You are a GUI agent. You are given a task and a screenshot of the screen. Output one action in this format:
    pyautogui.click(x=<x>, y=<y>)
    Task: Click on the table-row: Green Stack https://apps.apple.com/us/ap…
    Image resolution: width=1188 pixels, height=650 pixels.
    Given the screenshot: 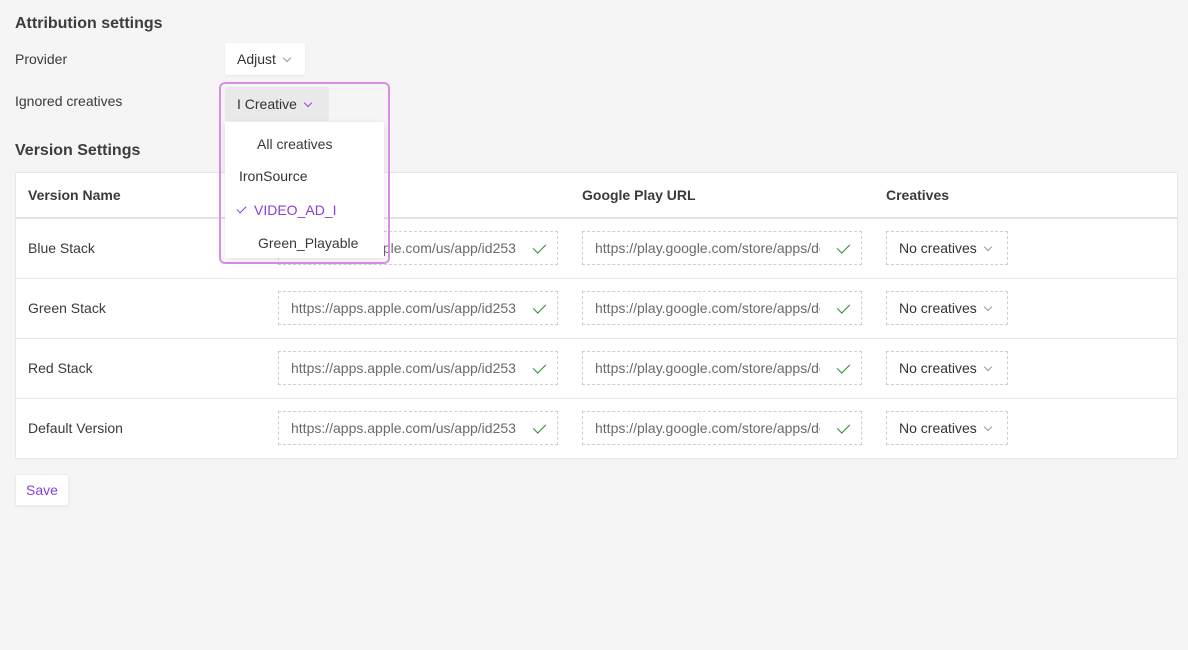 What is the action you would take?
    pyautogui.click(x=596, y=309)
    